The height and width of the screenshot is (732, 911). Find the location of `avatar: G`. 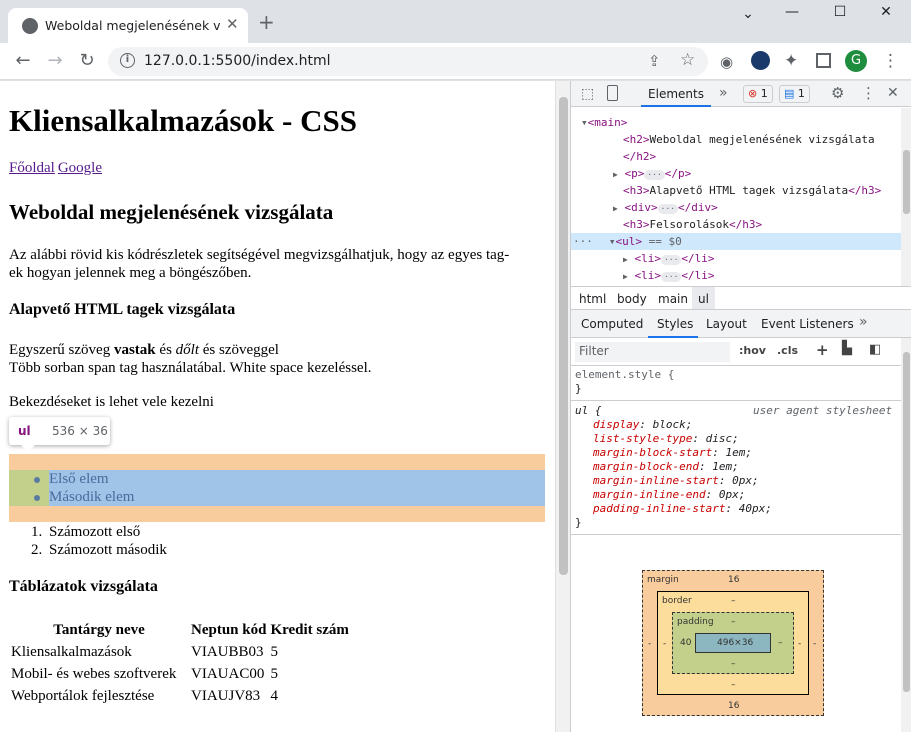

avatar: G is located at coordinates (856, 61).